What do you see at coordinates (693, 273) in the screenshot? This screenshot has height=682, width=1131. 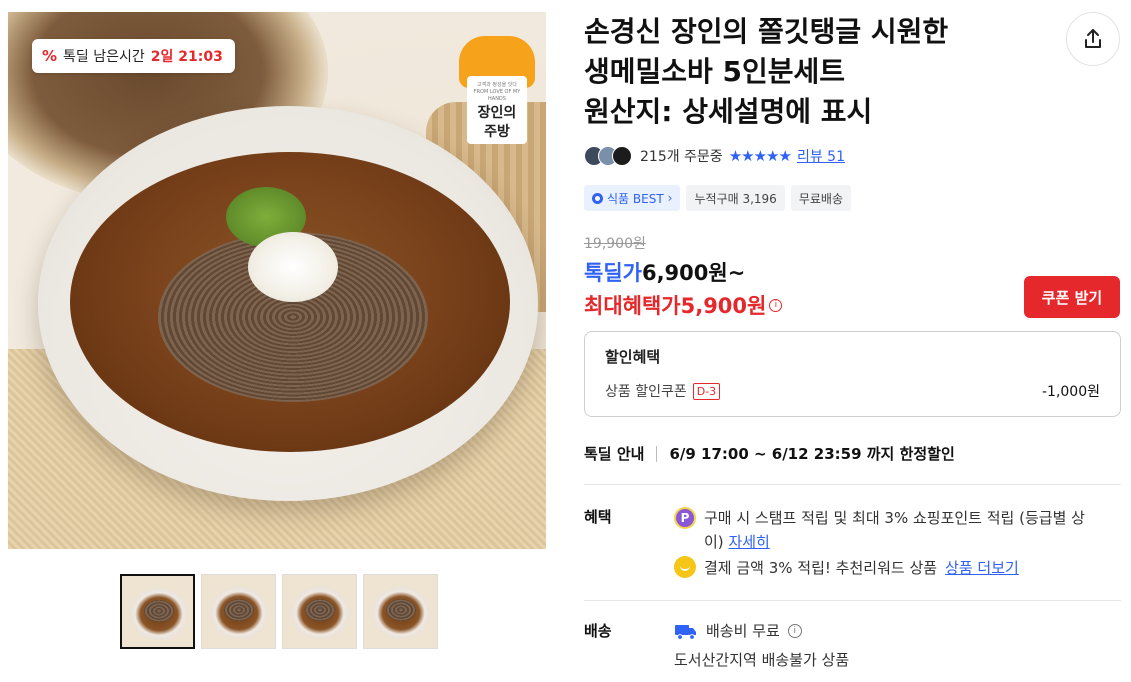 I see `deal-price-value: 6,900원~` at bounding box center [693, 273].